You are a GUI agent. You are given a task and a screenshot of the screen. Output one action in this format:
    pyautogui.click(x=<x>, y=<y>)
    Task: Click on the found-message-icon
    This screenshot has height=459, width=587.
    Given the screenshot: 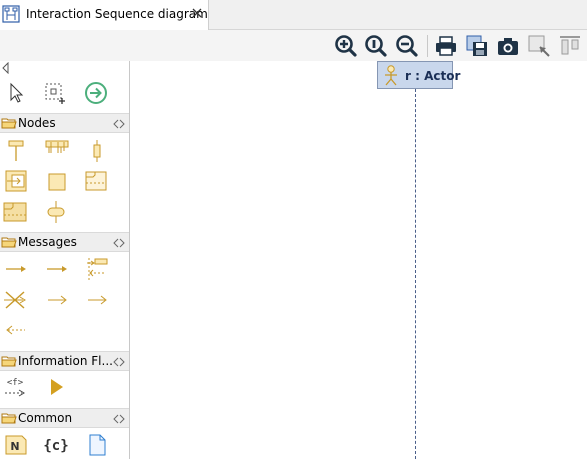 What is the action you would take?
    pyautogui.click(x=57, y=300)
    